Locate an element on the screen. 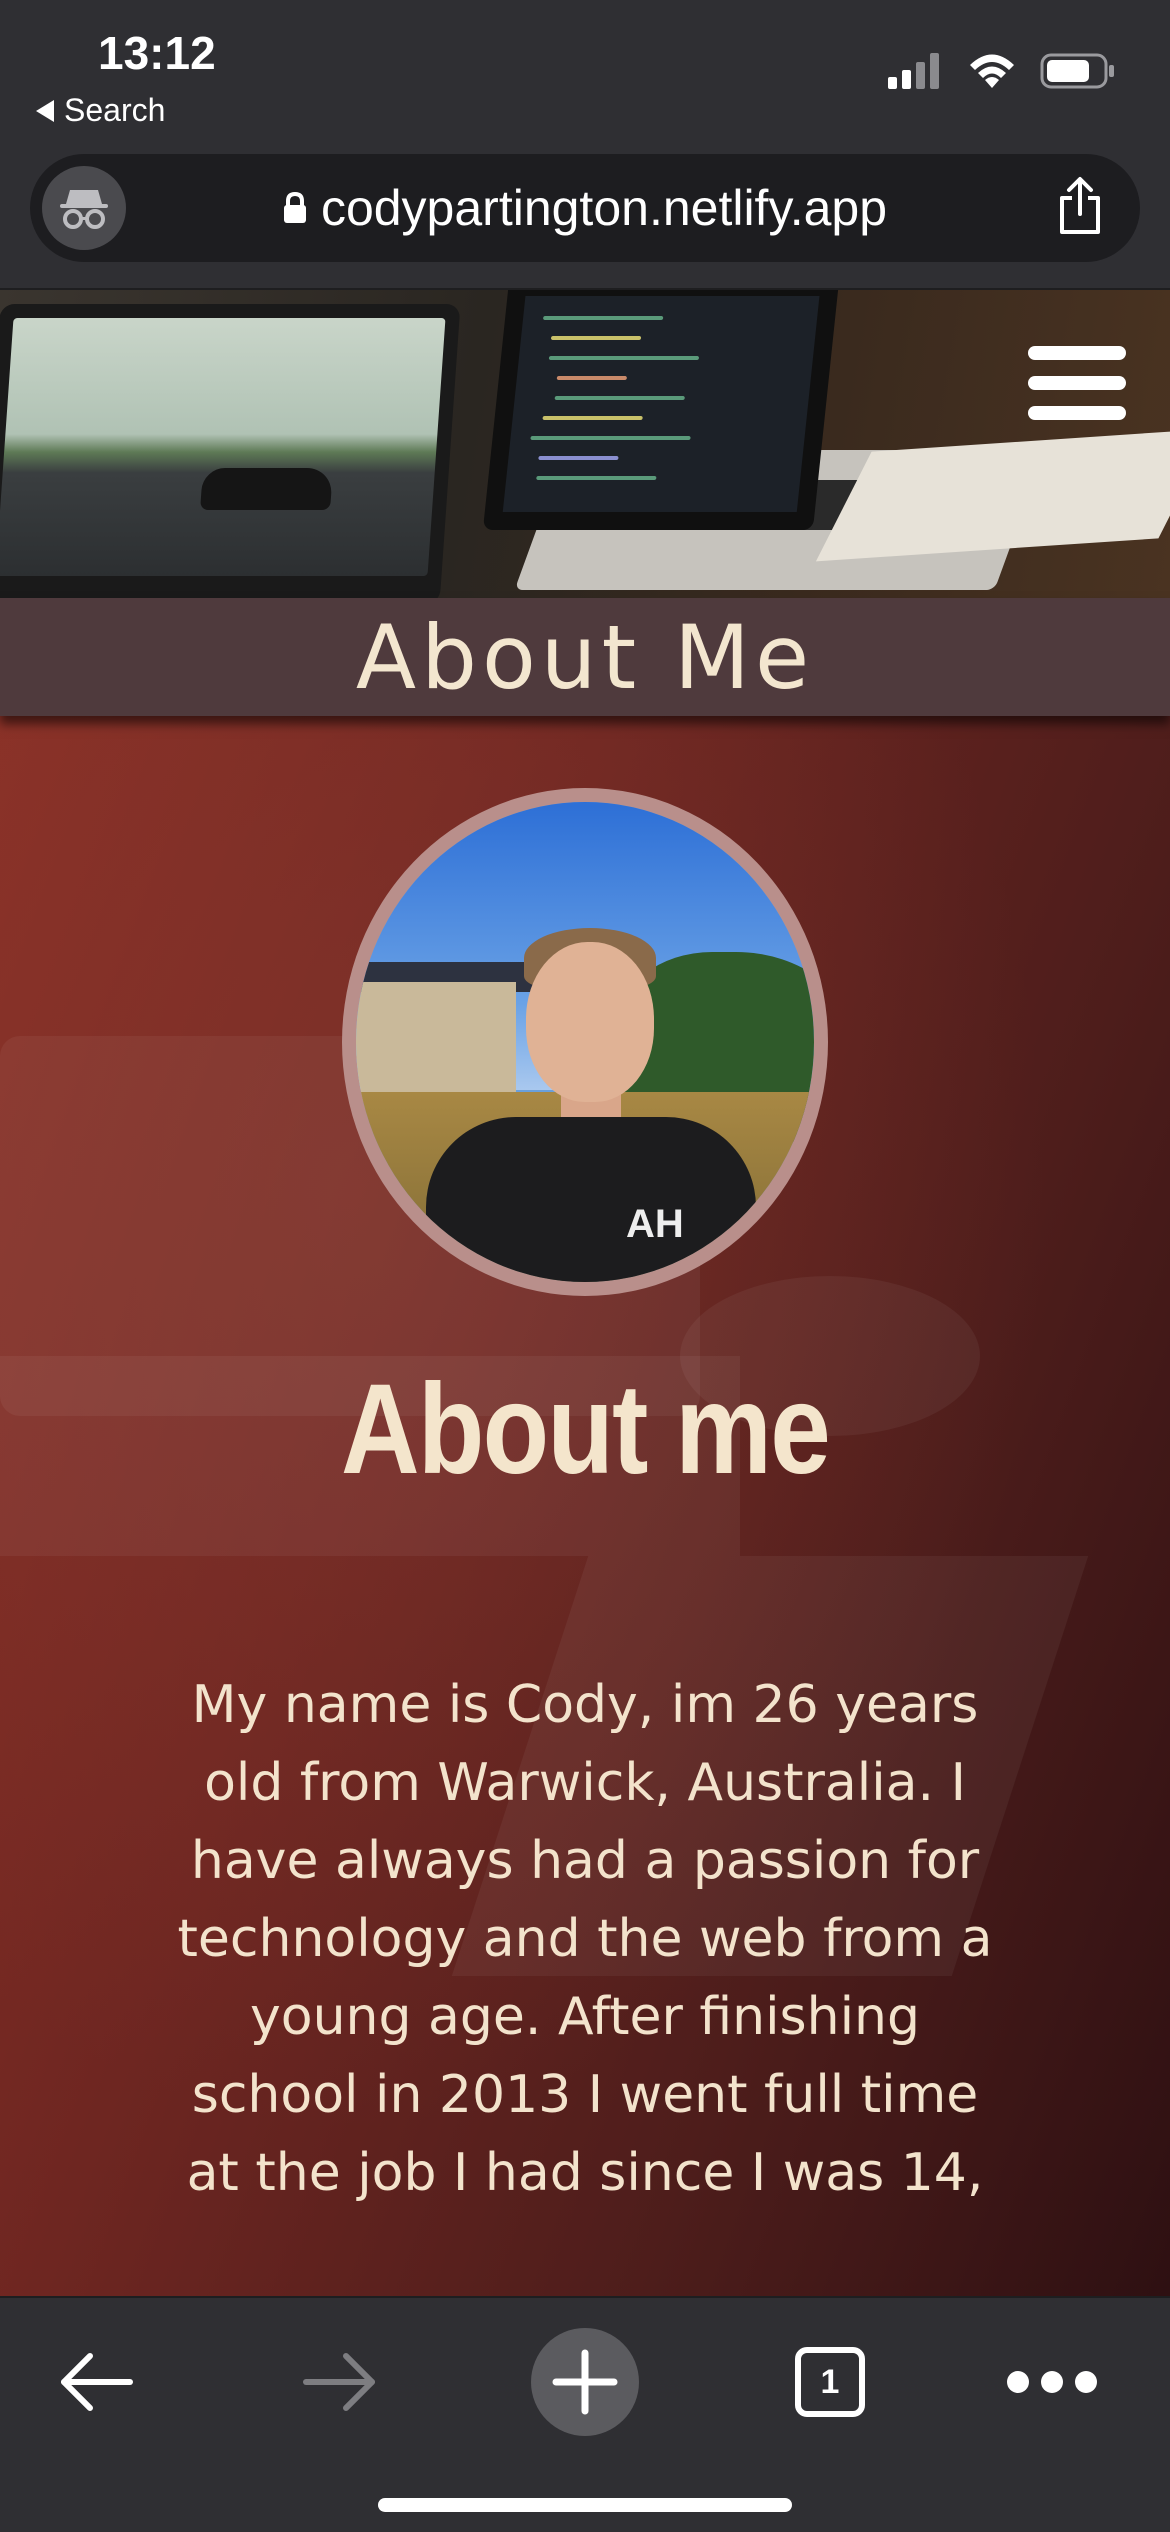 Image resolution: width=1170 pixels, height=2532 pixels. section-title-bar: About Me is located at coordinates (585, 657).